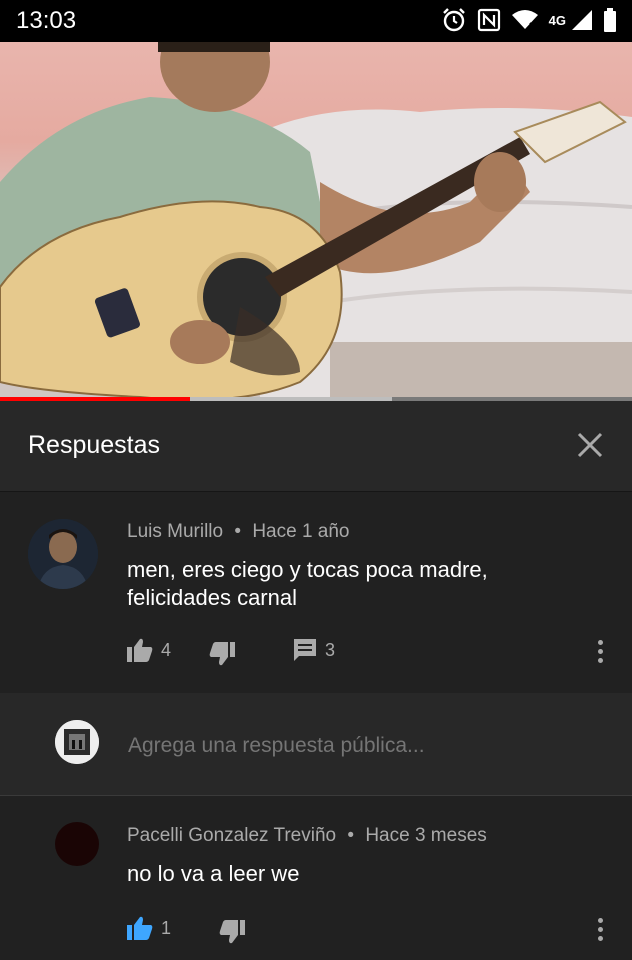  I want to click on avatar-photo, so click(63, 554).